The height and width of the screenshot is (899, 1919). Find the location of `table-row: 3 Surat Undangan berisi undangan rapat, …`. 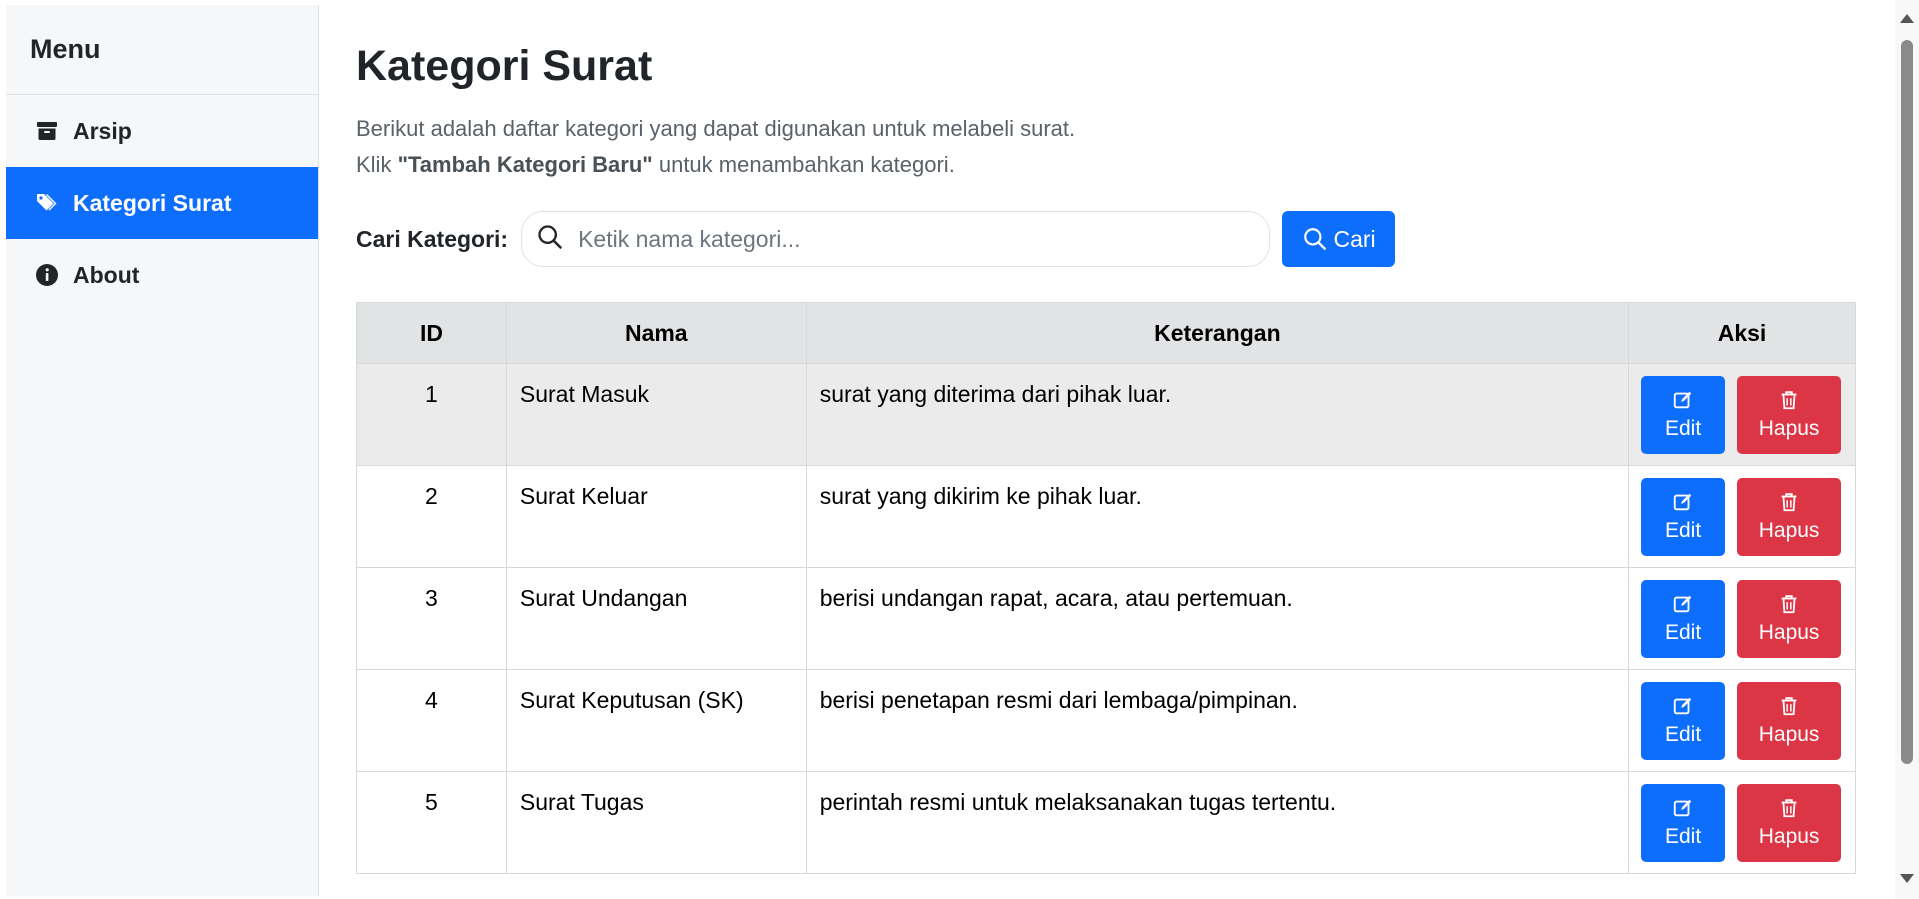

table-row: 3 Surat Undangan berisi undangan rapat, … is located at coordinates (1106, 618).